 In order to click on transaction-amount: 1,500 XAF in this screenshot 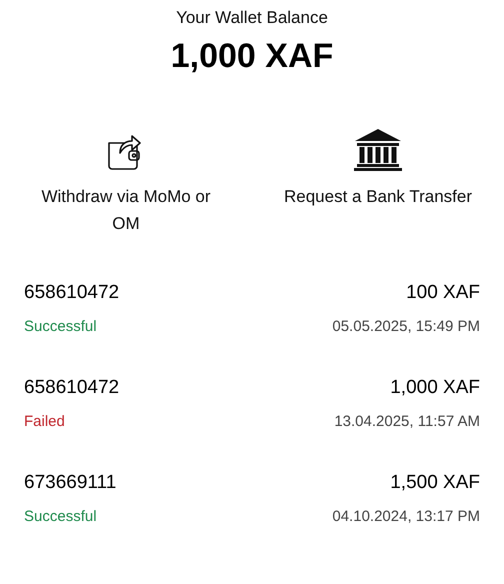, I will do `click(435, 483)`.